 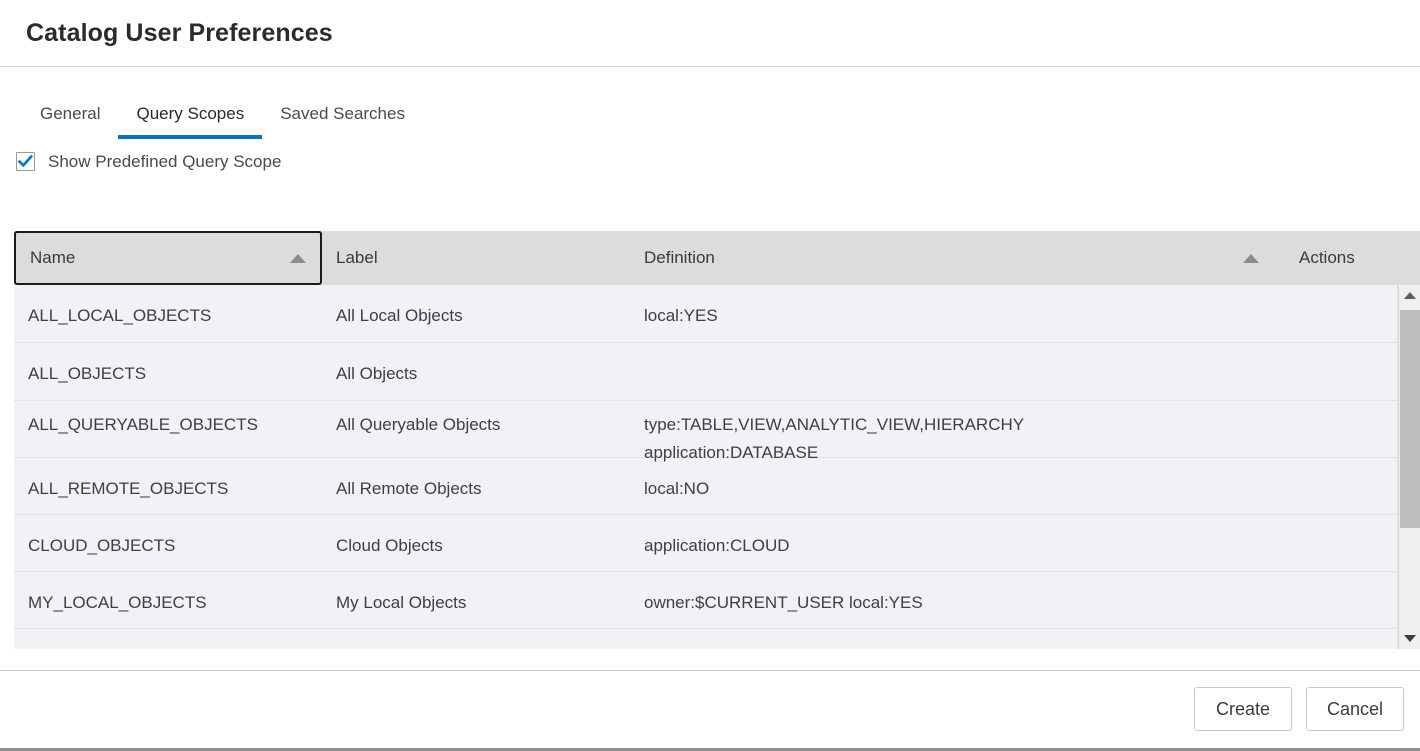 I want to click on show-predefined-query-scope-label: Show Predefined Query Scope, so click(x=164, y=162).